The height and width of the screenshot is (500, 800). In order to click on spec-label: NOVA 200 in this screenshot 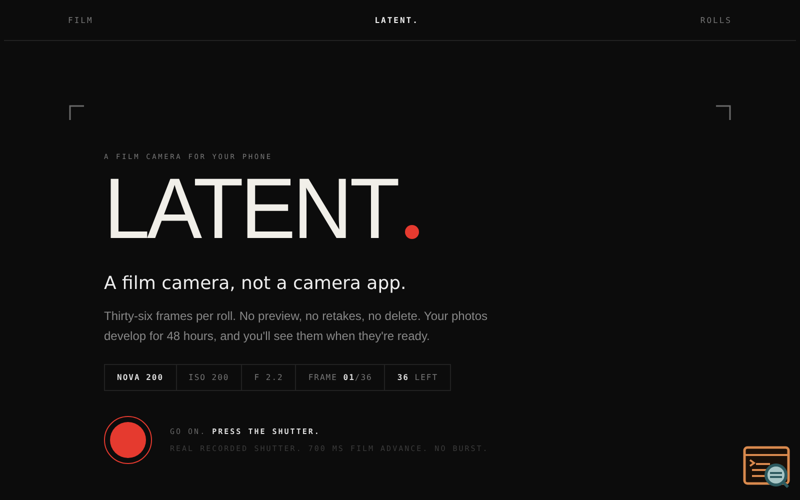, I will do `click(141, 377)`.